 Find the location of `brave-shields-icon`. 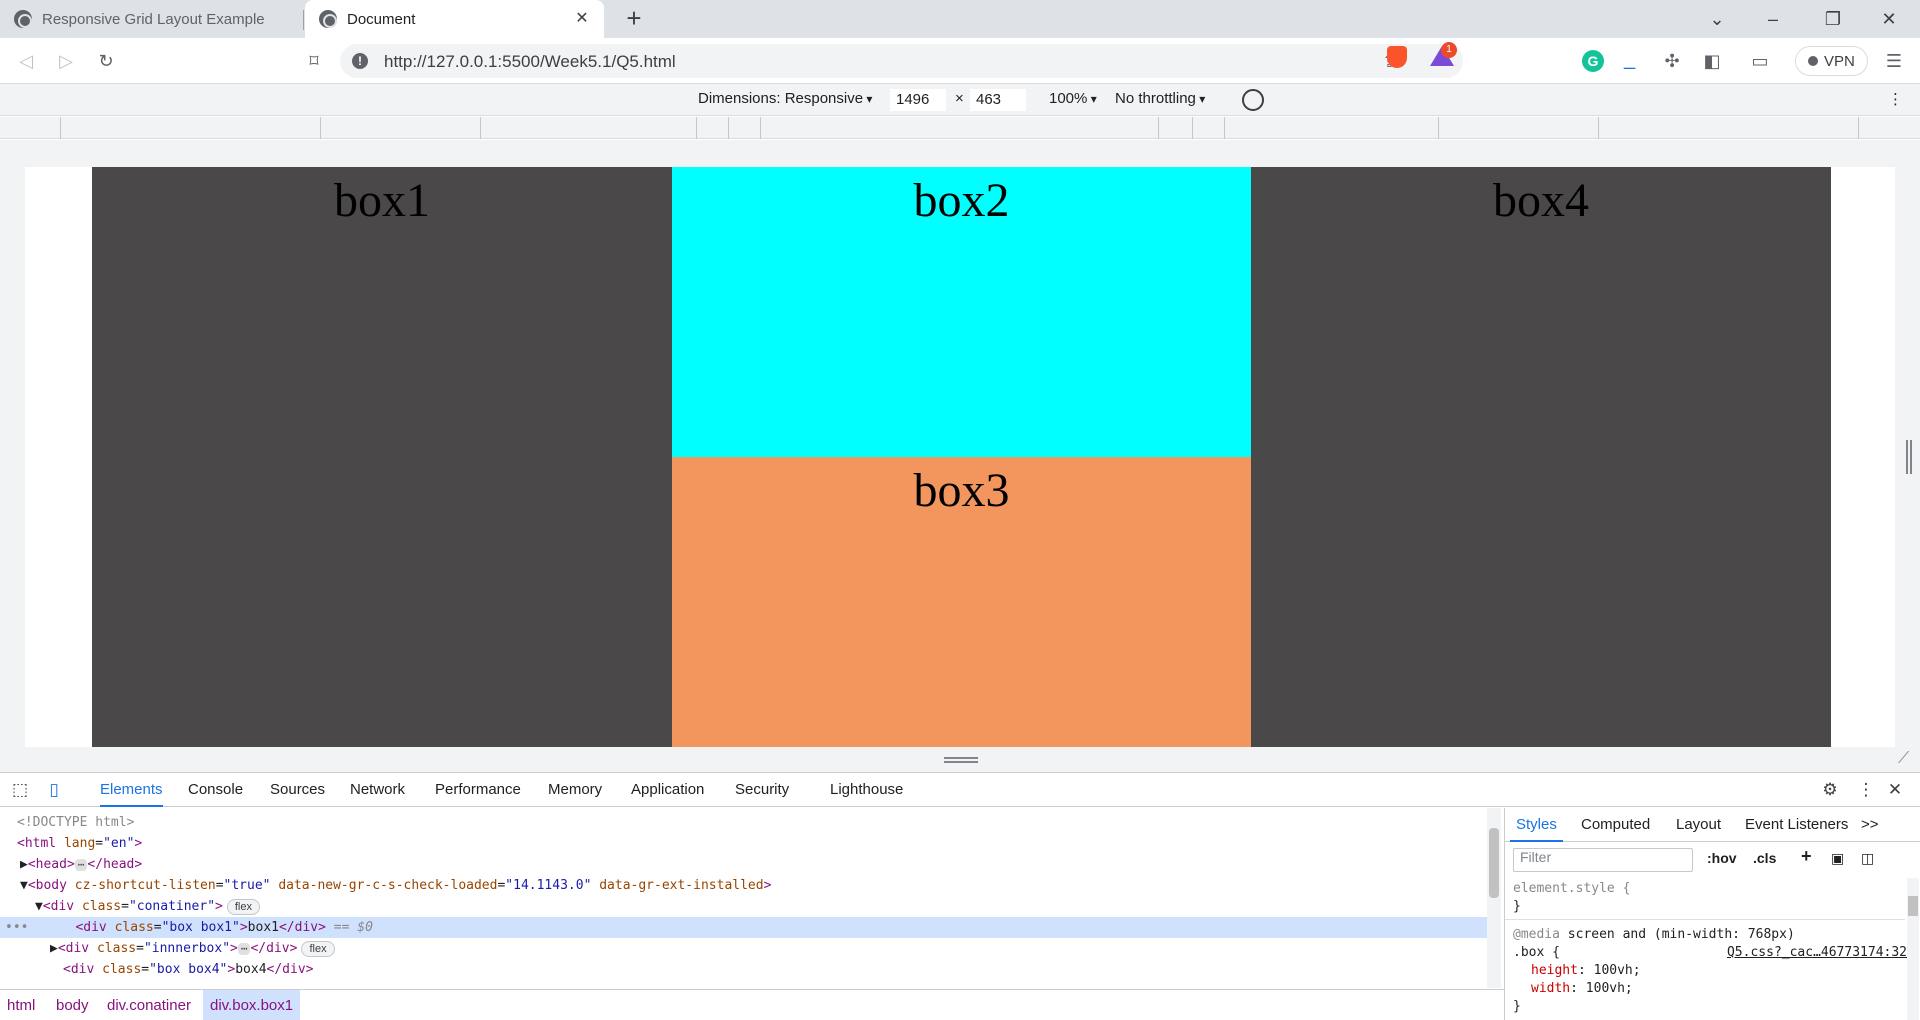

brave-shields-icon is located at coordinates (1397, 57).